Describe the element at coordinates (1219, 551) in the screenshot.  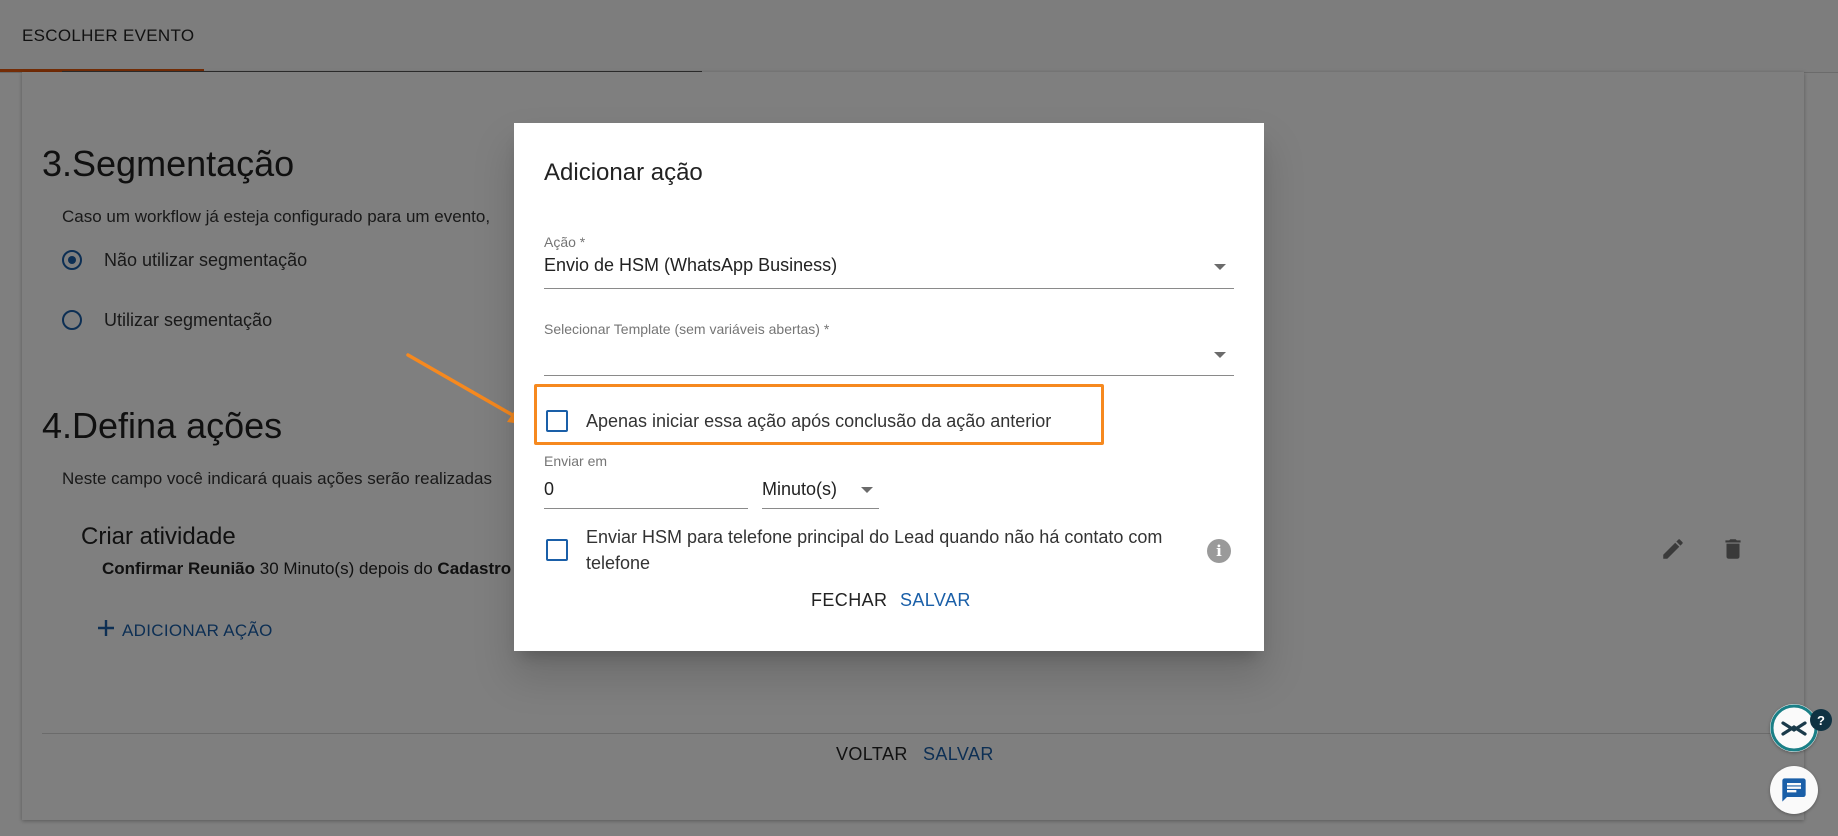
I see `info-icon: i` at that location.